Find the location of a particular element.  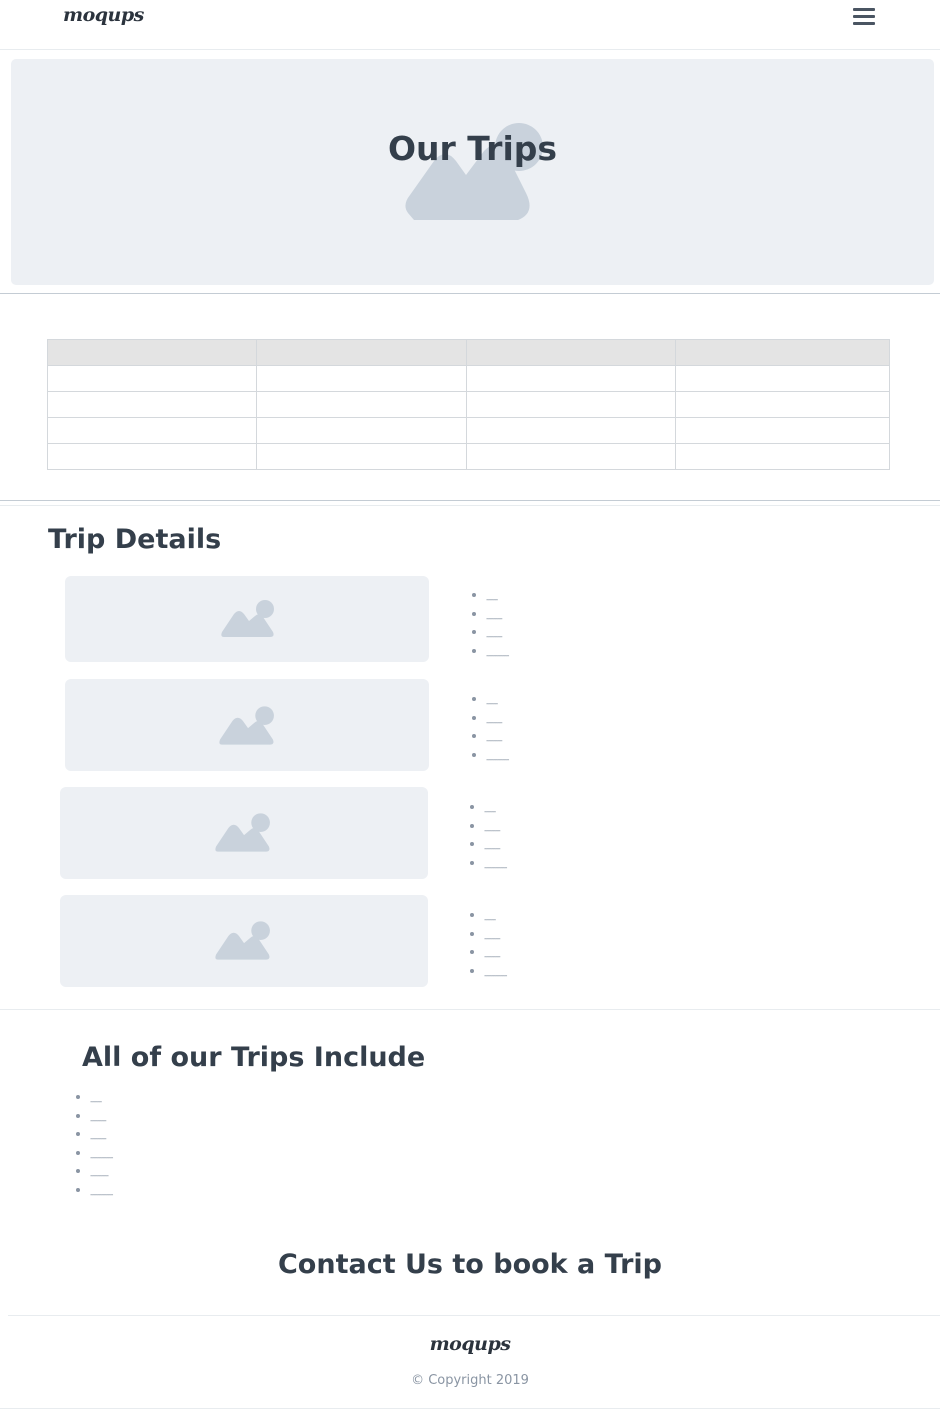

list-item: -------- is located at coordinates (94, 1172).